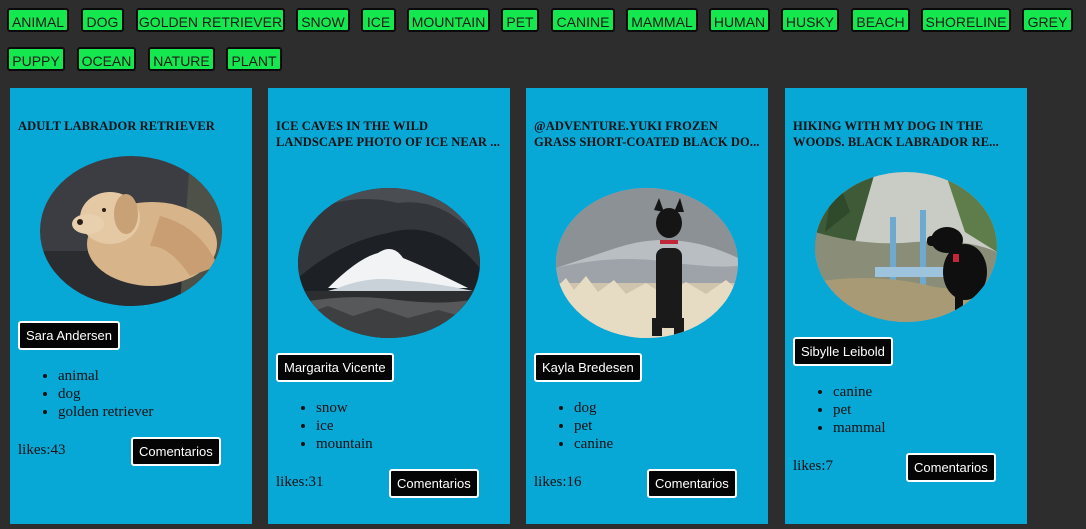 Image resolution: width=1086 pixels, height=529 pixels. What do you see at coordinates (42, 450) in the screenshot?
I see `likes-count: likes:43` at bounding box center [42, 450].